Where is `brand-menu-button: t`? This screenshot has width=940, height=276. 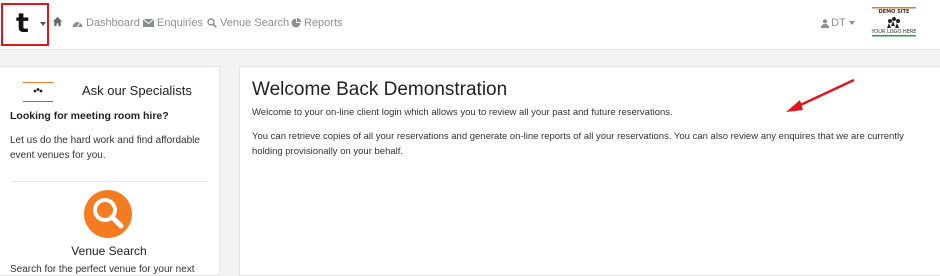 brand-menu-button: t is located at coordinates (25, 24).